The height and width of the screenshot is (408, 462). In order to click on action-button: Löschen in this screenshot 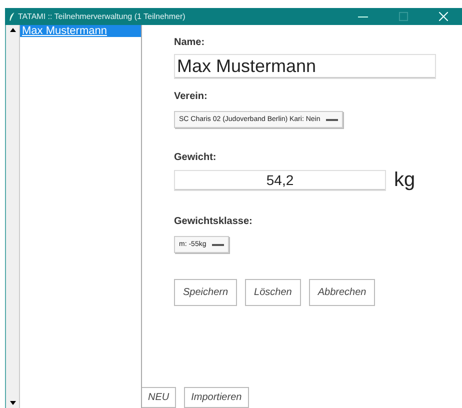, I will do `click(273, 292)`.